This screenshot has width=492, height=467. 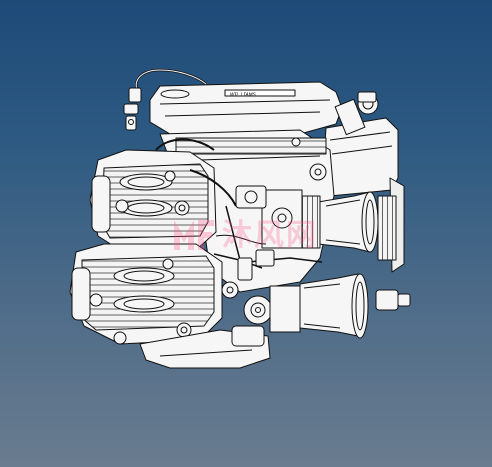 What do you see at coordinates (243, 95) in the screenshot?
I see `svg-text: ᴡɪʟ ʟɪᴀᴍѕ` at bounding box center [243, 95].